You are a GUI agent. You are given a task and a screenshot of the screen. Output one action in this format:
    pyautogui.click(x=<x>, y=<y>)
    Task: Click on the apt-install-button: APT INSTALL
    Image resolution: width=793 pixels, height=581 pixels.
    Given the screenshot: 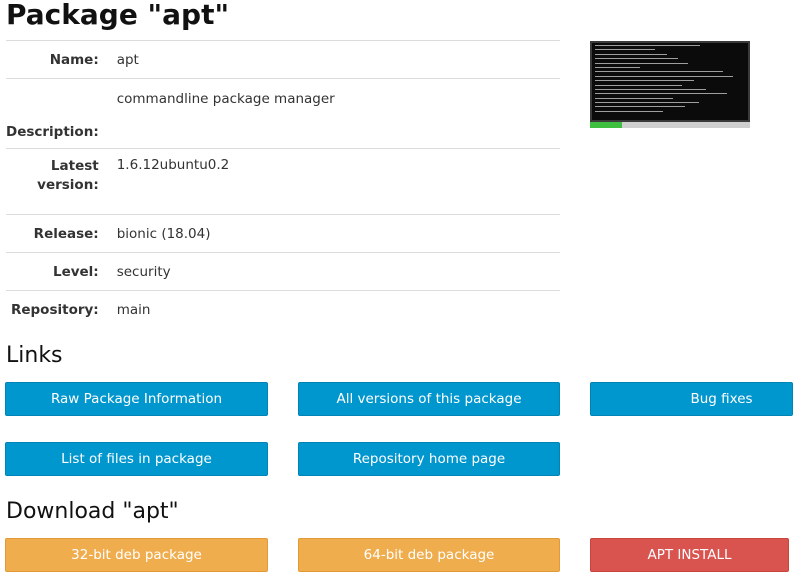 What is the action you would take?
    pyautogui.click(x=689, y=555)
    